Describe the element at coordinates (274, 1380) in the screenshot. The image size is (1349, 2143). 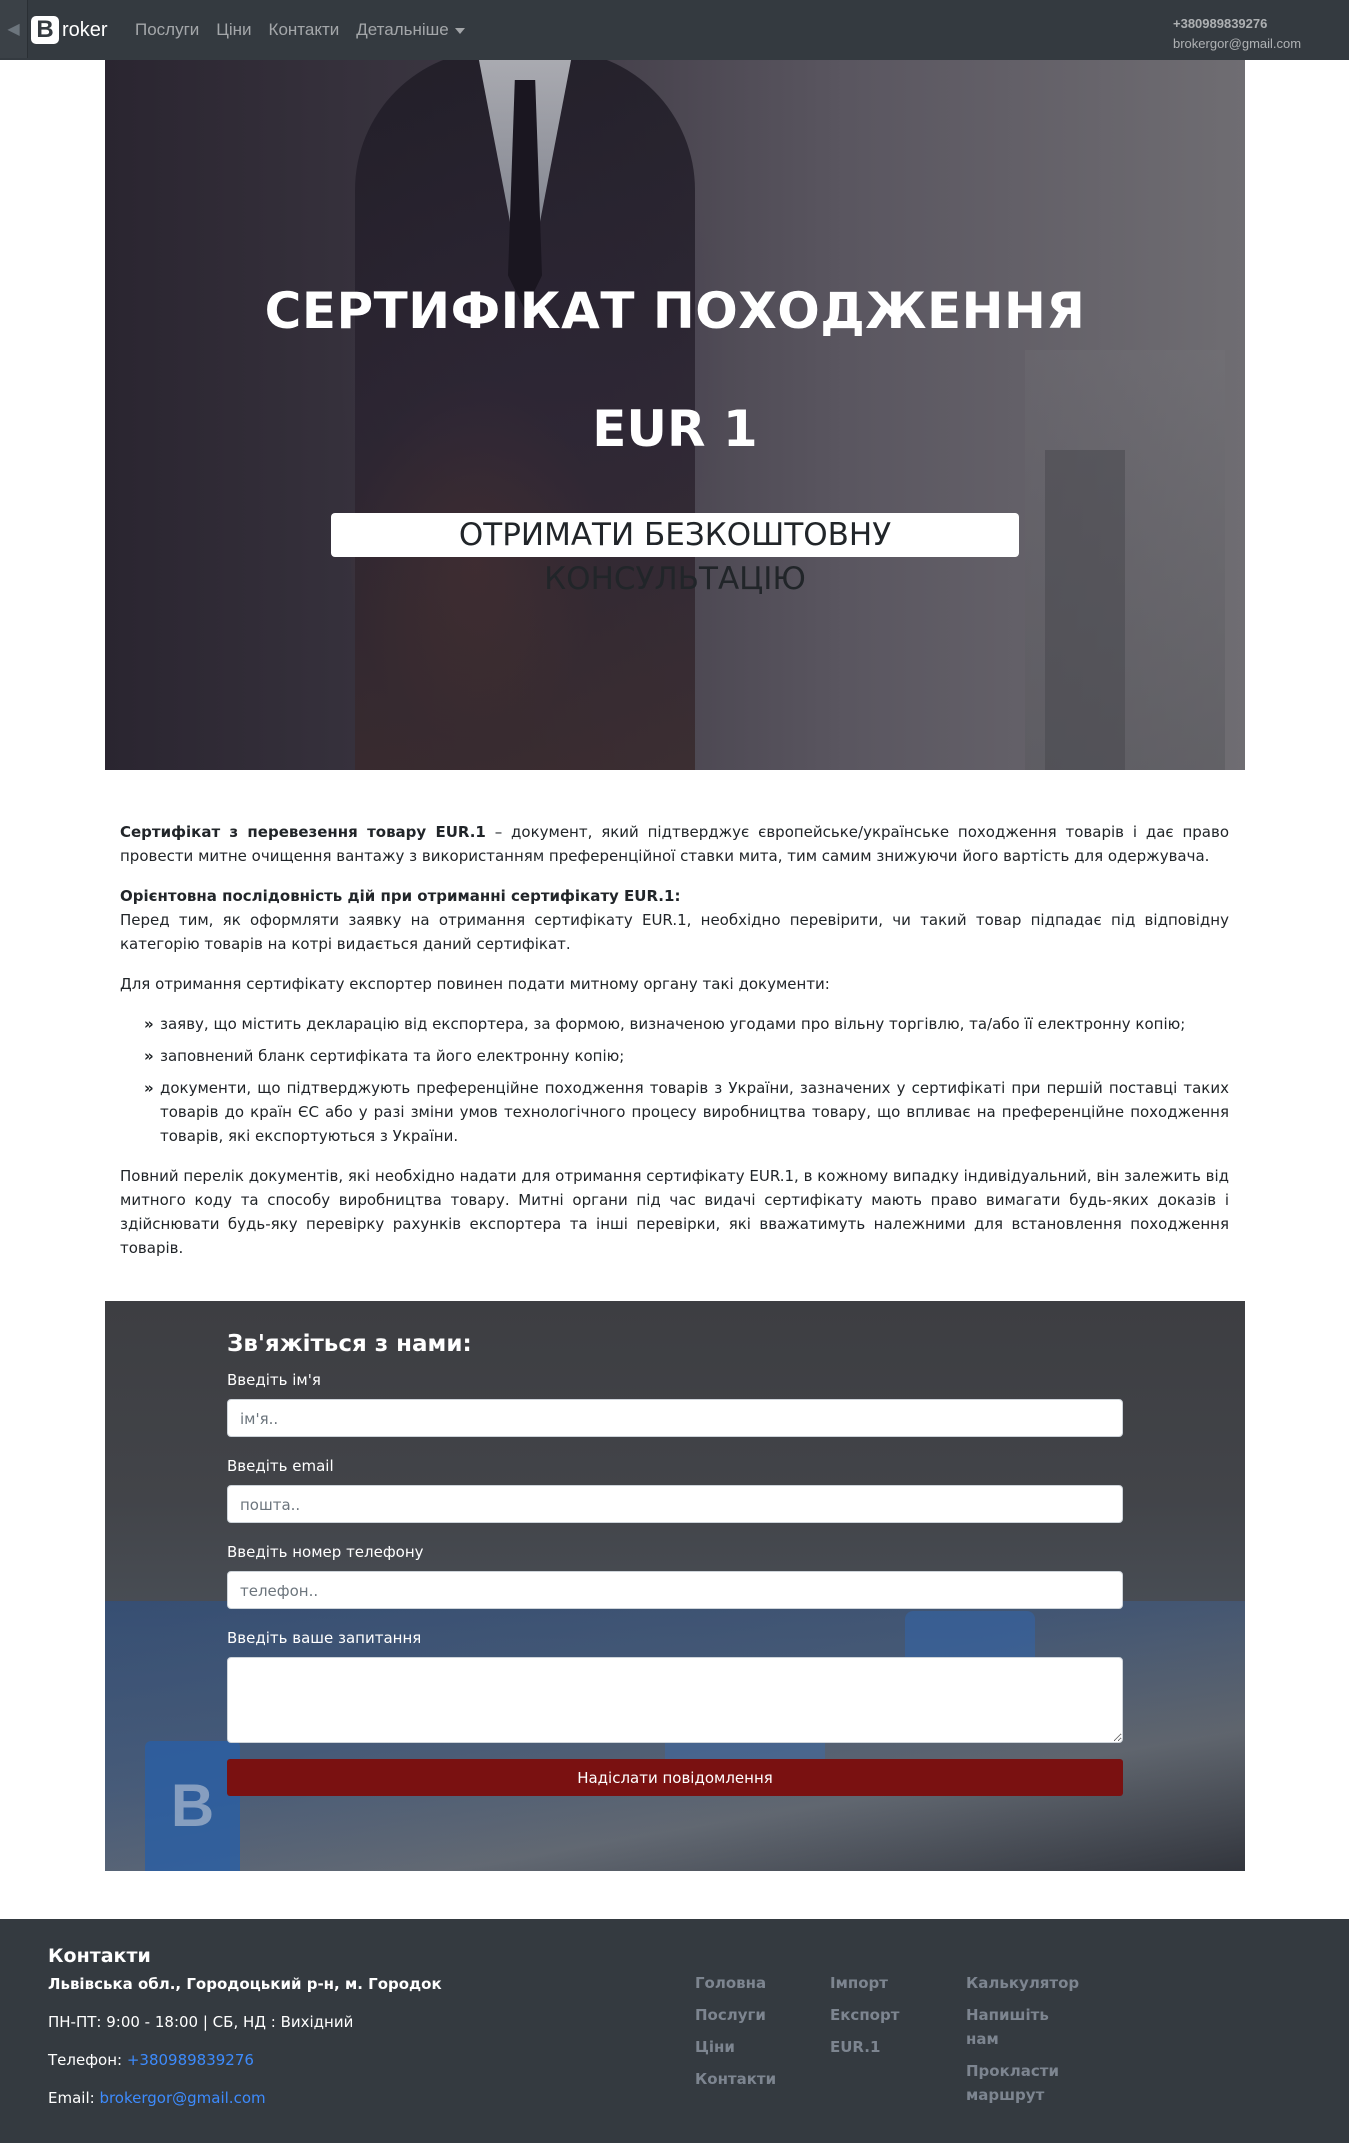
I see `name-label: Введіть ім'я` at that location.